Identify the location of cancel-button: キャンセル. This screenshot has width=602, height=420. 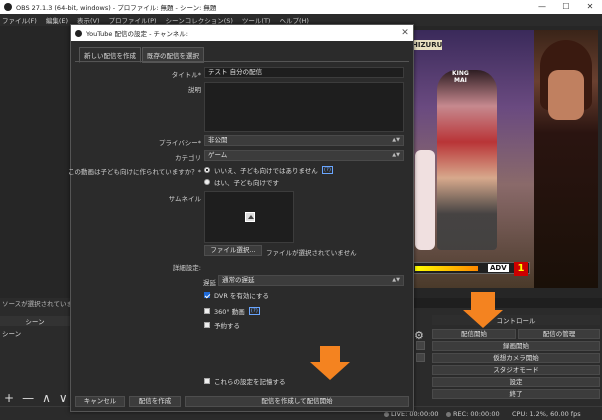
(100, 401).